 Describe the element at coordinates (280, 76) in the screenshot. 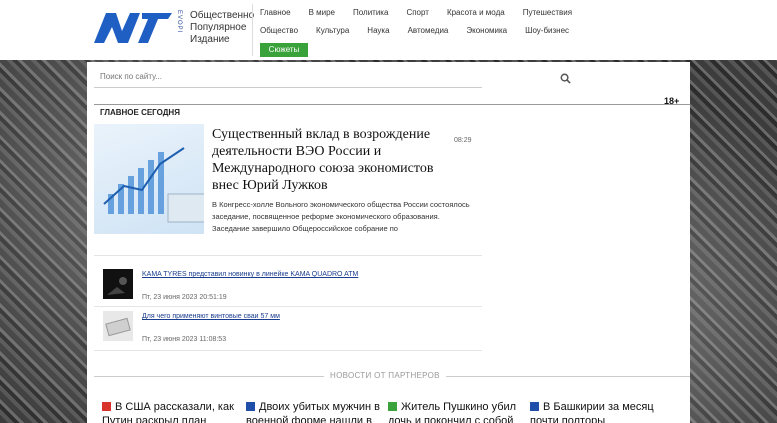

I see `search-input` at that location.